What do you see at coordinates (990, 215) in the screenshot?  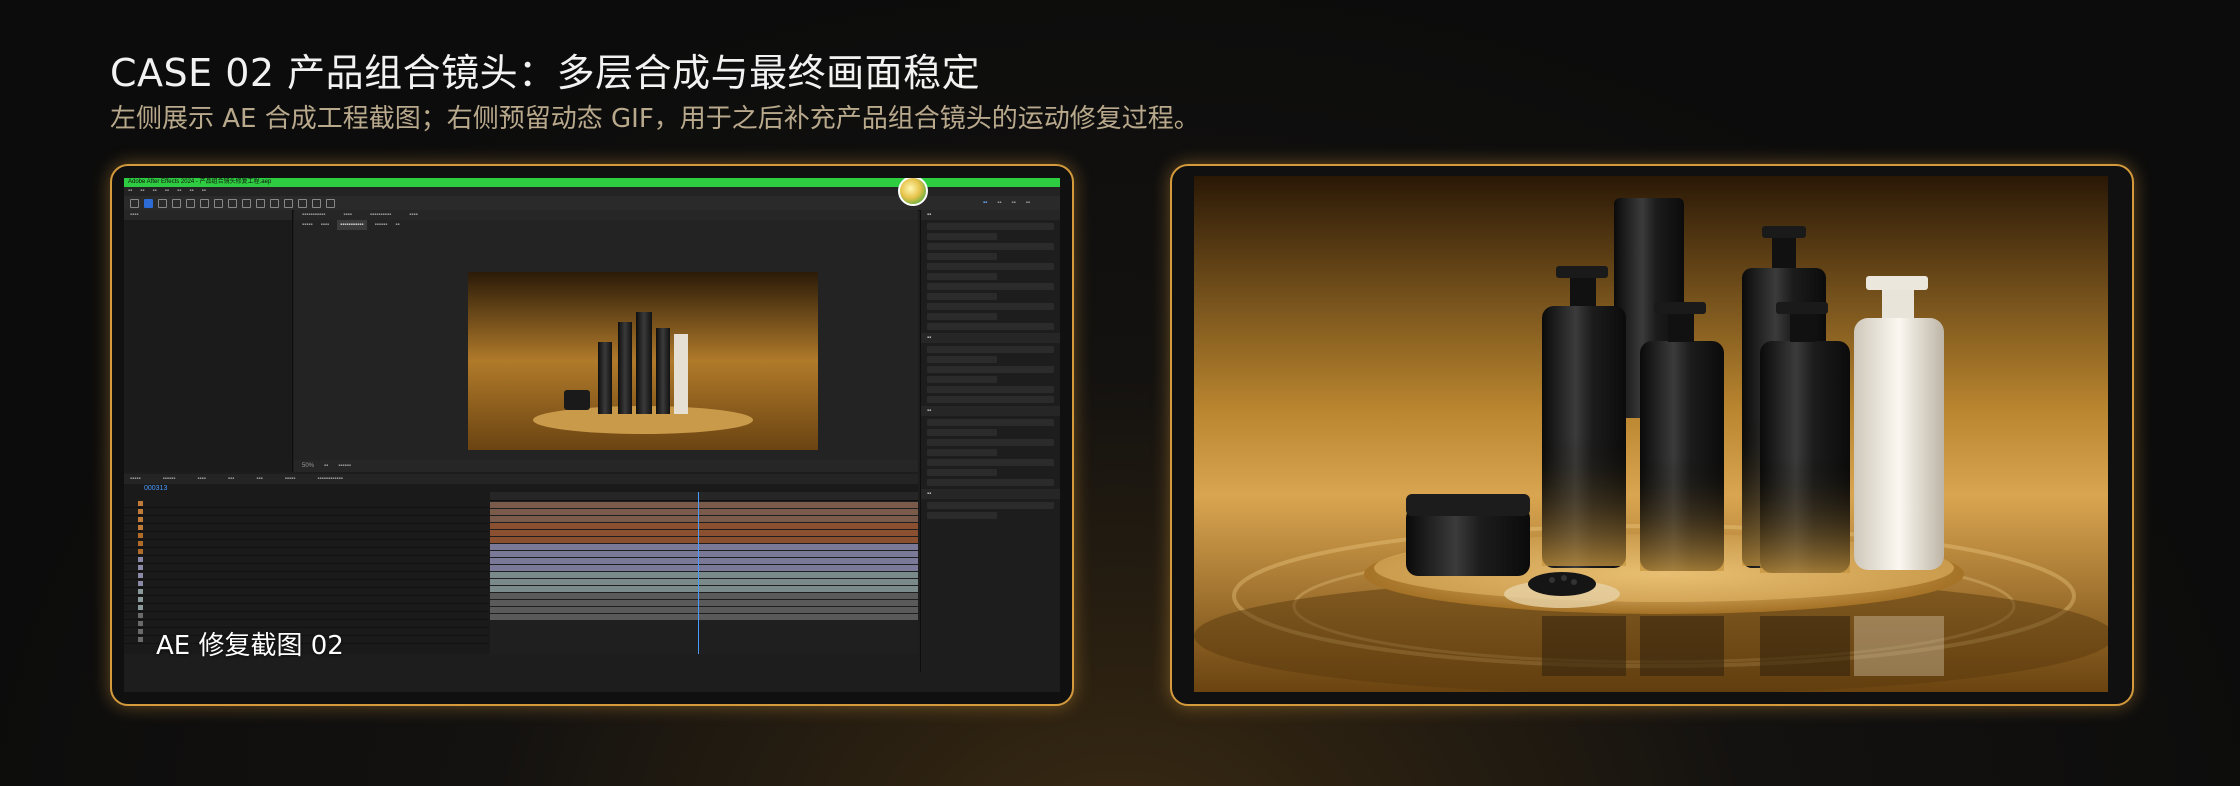 I see `preview-section-header: ▪▪` at bounding box center [990, 215].